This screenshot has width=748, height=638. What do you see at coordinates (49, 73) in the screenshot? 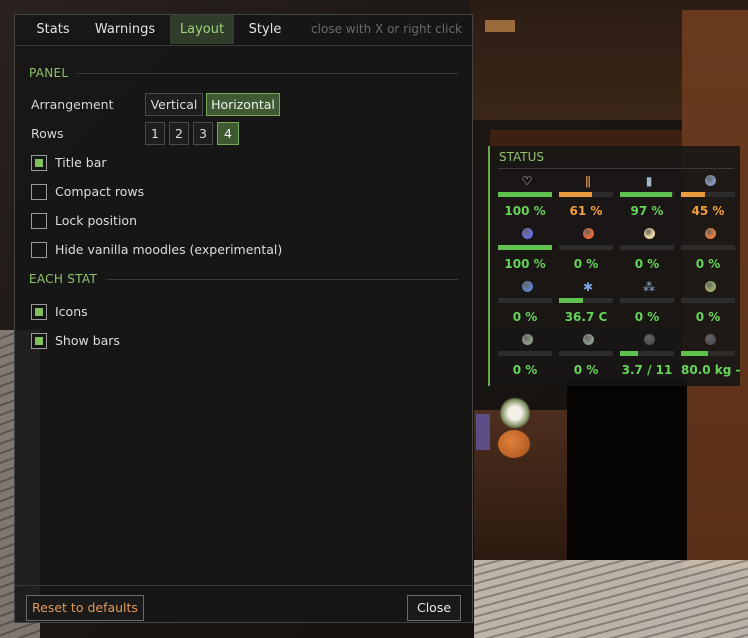
I see `section-title-panel: PANEL` at bounding box center [49, 73].